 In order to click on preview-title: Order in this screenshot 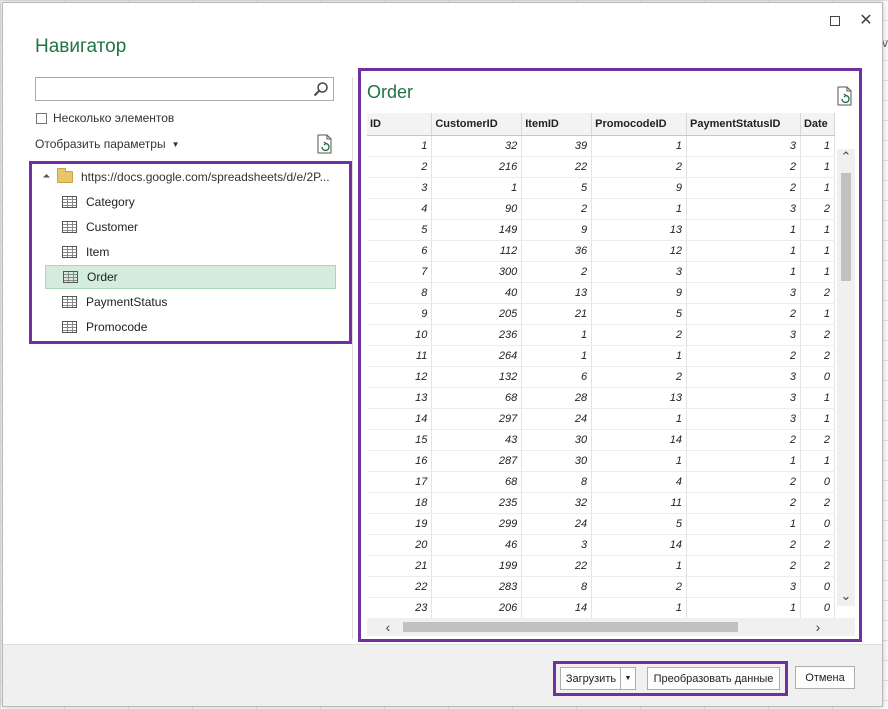, I will do `click(390, 92)`.